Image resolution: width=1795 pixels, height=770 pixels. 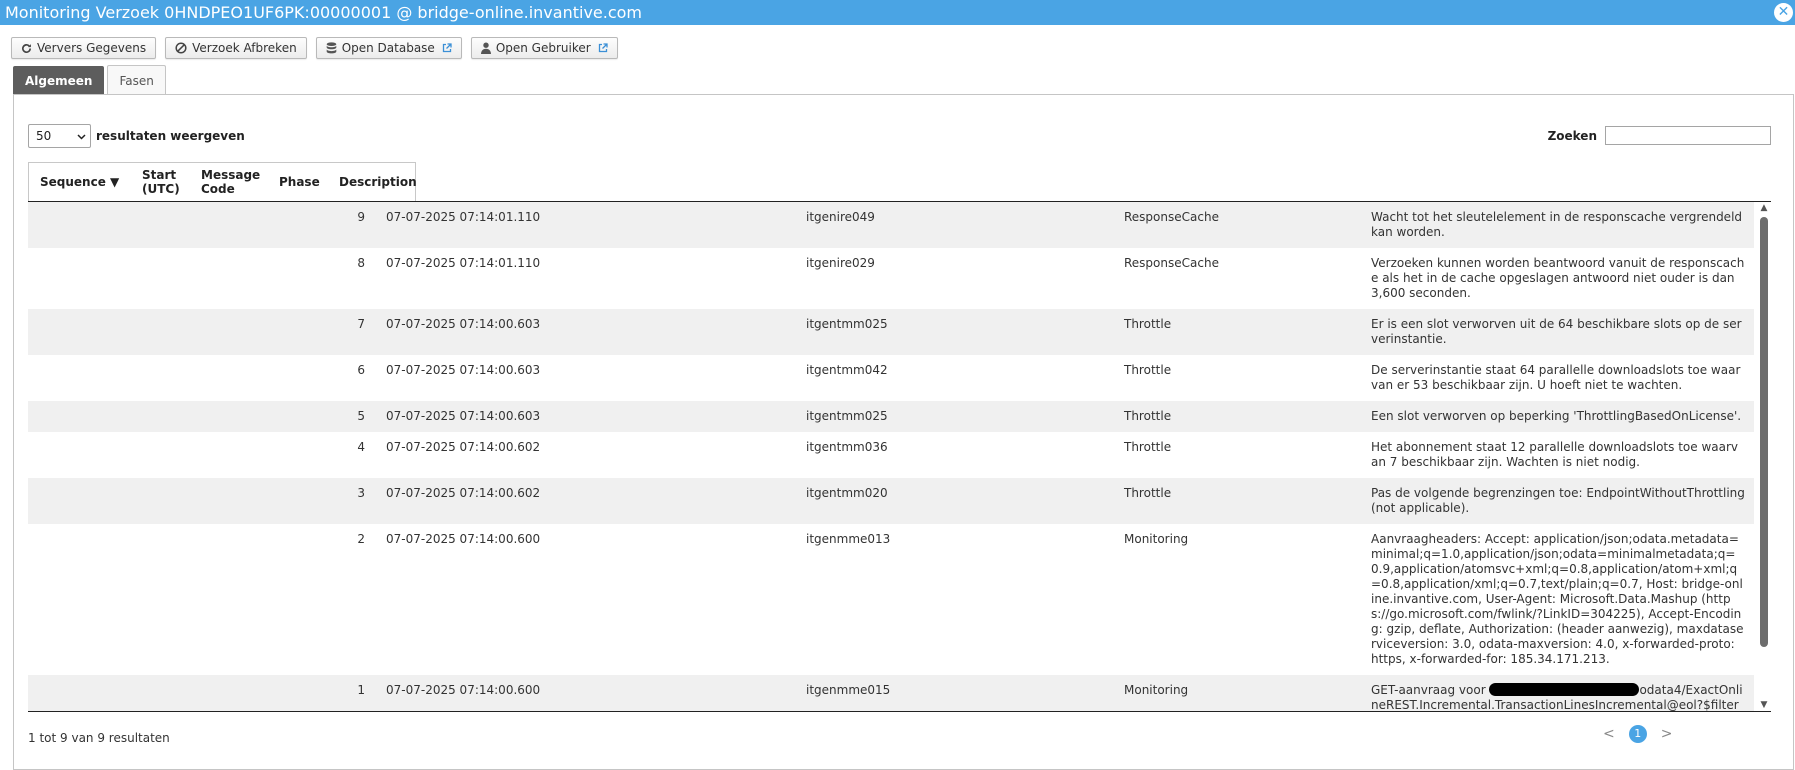 What do you see at coordinates (1764, 705) in the screenshot?
I see `scroll-down-icon: ▼` at bounding box center [1764, 705].